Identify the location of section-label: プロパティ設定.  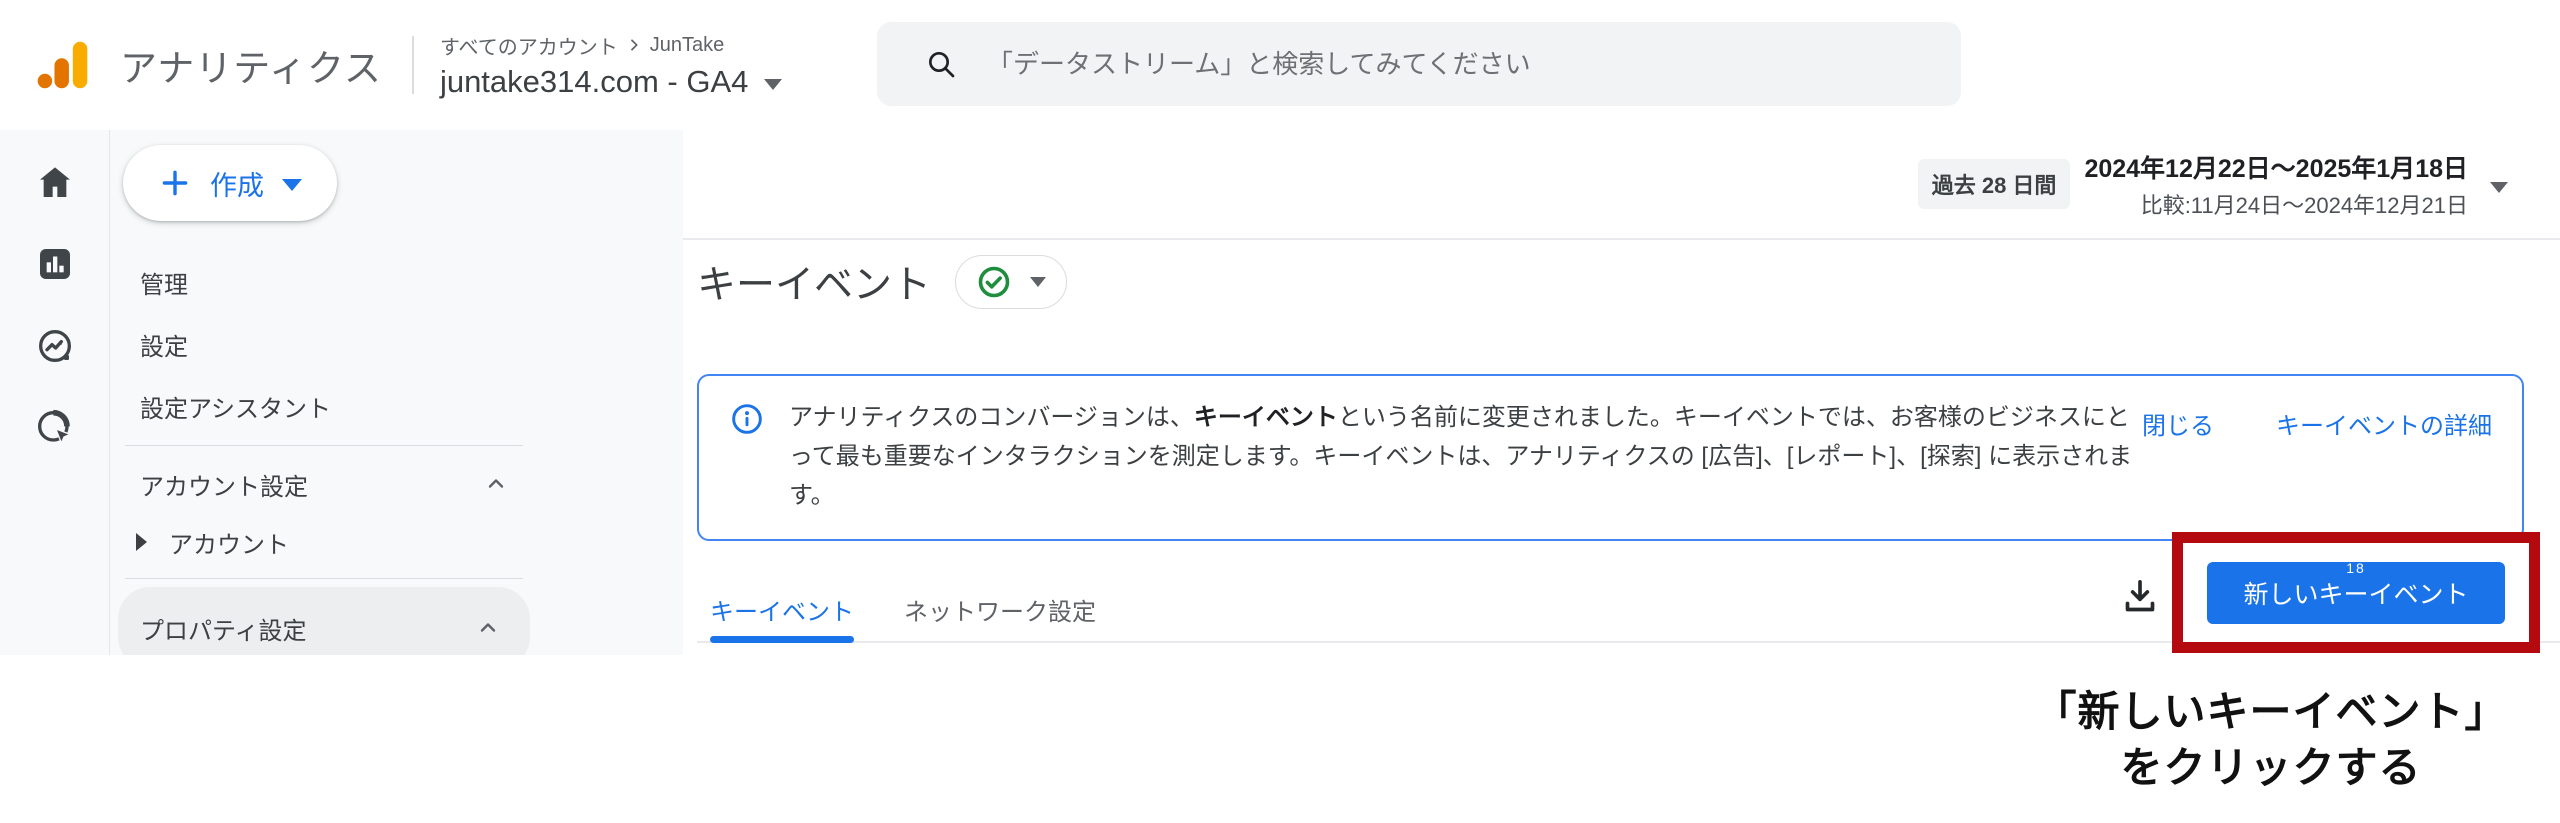
(223, 631).